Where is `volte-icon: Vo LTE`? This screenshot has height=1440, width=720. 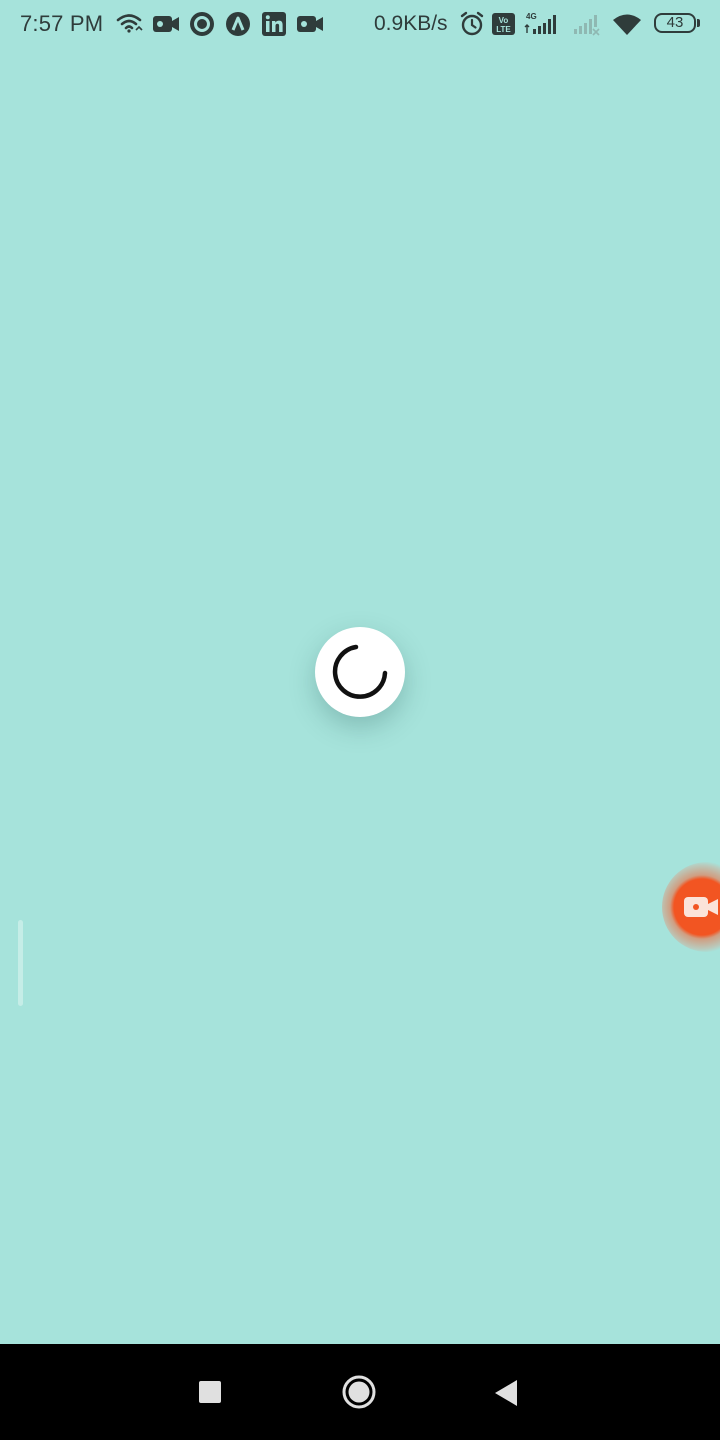
volte-icon: Vo LTE is located at coordinates (504, 24).